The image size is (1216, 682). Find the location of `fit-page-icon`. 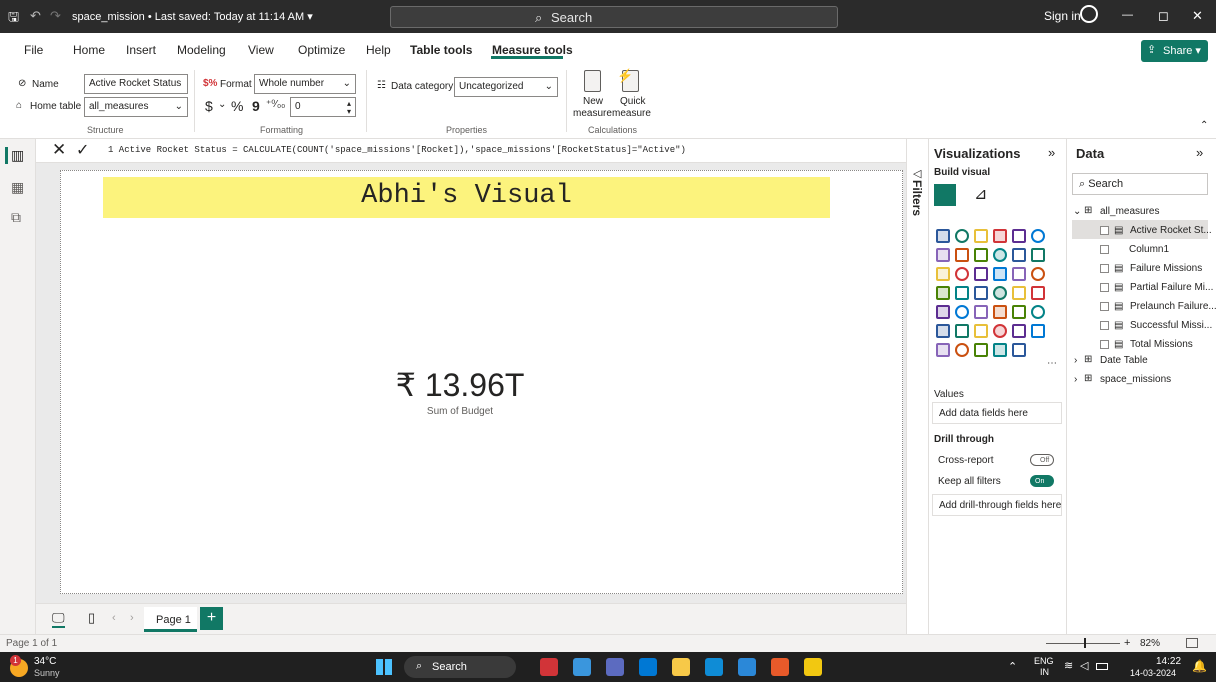

fit-page-icon is located at coordinates (1192, 643).